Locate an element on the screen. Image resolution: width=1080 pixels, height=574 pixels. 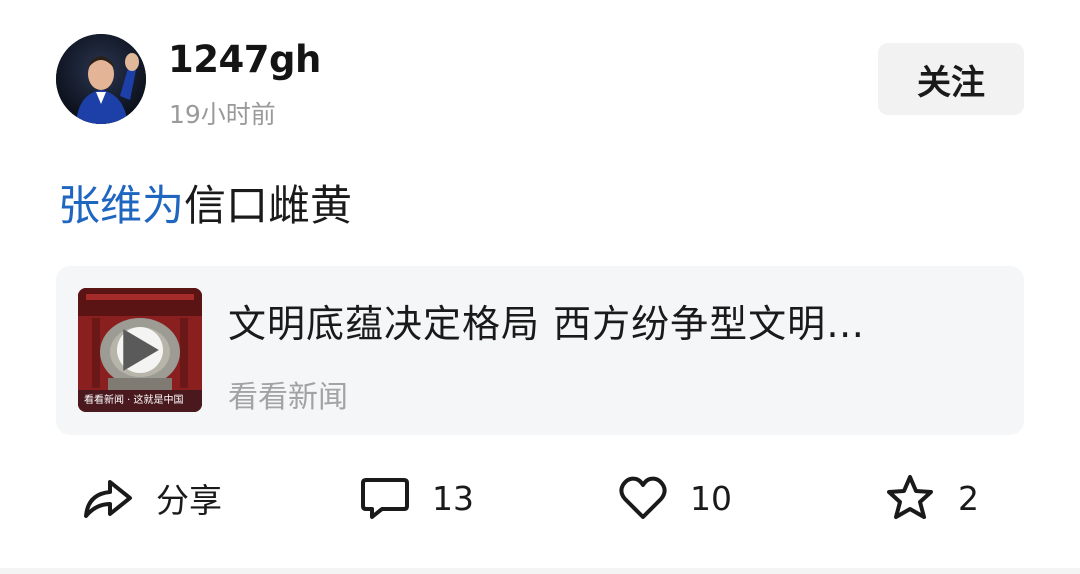
card-source: 看看新闻 is located at coordinates (288, 397).